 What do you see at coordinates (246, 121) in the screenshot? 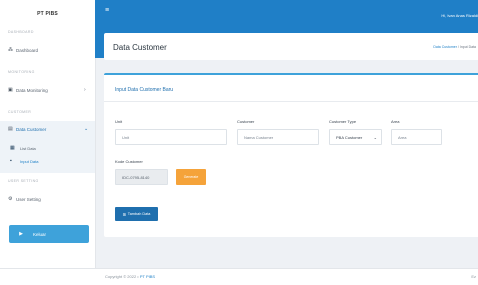
I see `customer-label: Customer` at bounding box center [246, 121].